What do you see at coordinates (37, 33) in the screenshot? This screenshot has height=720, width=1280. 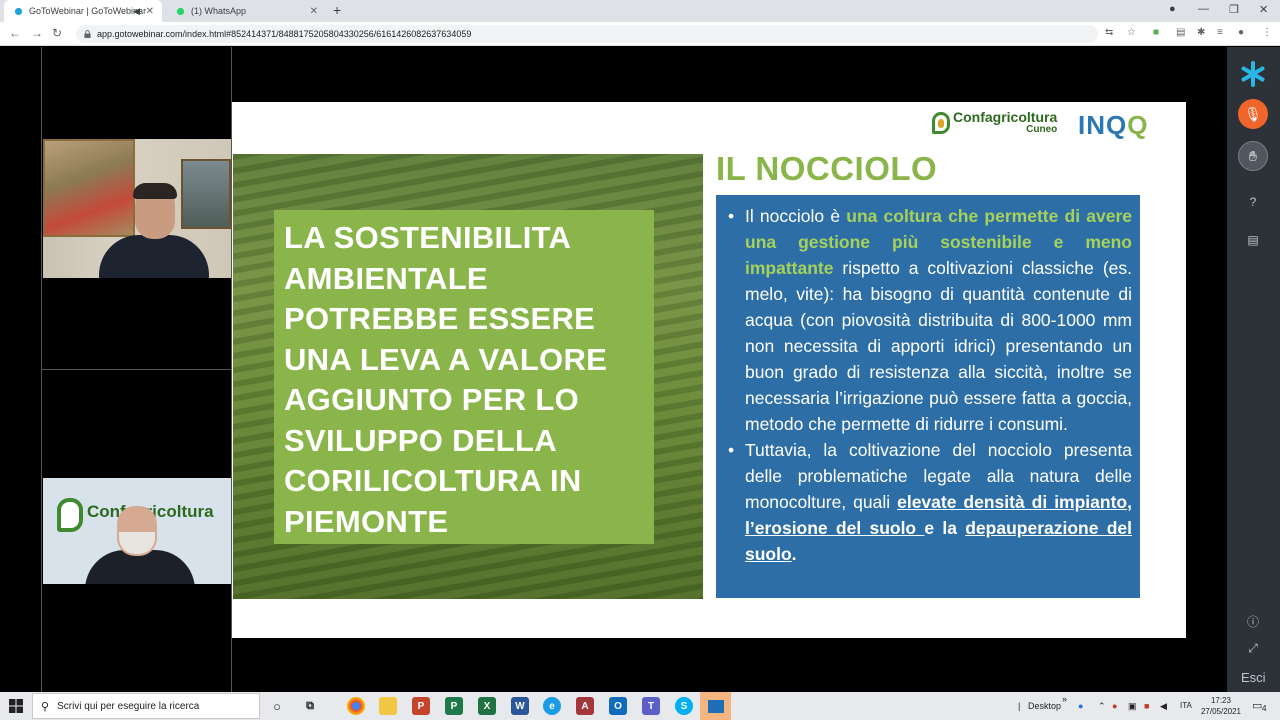 I see `forward-button: →` at bounding box center [37, 33].